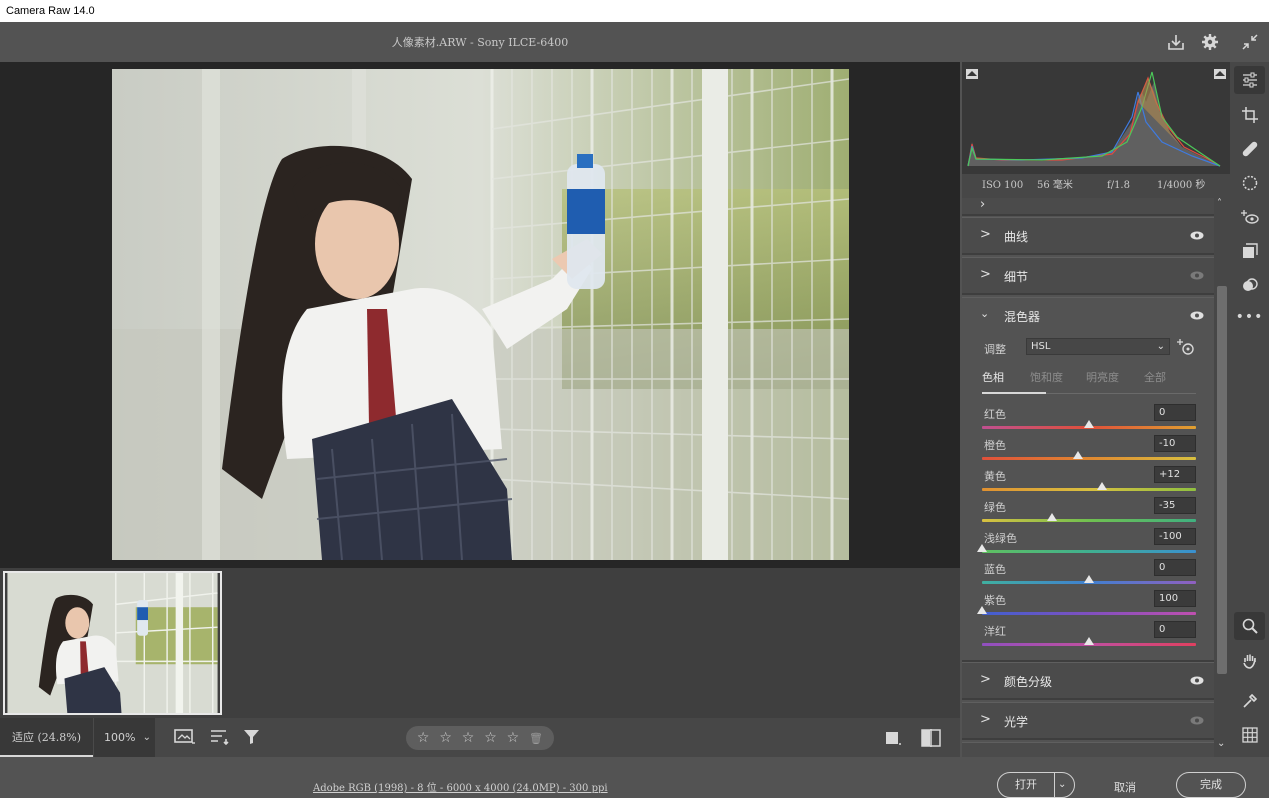 This screenshot has width=1269, height=798. Describe the element at coordinates (1249, 115) in the screenshot. I see `crop-icon` at that location.